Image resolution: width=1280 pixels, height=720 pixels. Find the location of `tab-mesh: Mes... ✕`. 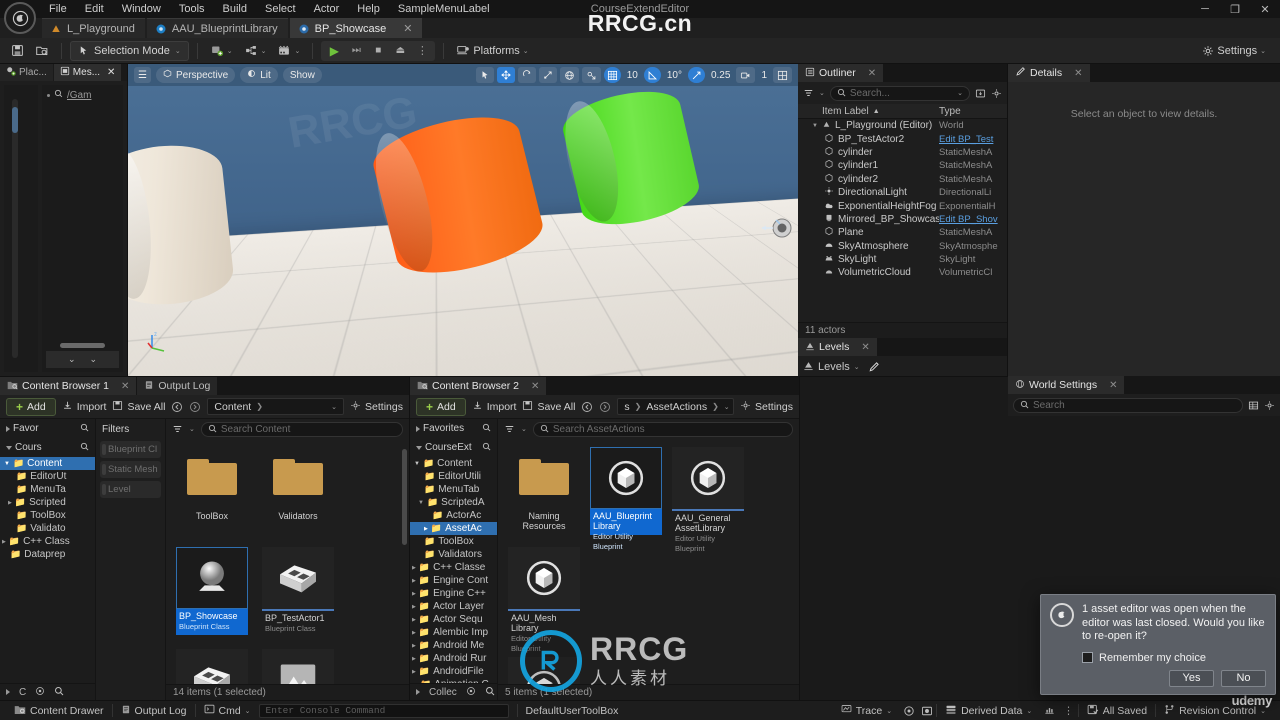

tab-mesh: Mes... ✕ is located at coordinates (87, 72).